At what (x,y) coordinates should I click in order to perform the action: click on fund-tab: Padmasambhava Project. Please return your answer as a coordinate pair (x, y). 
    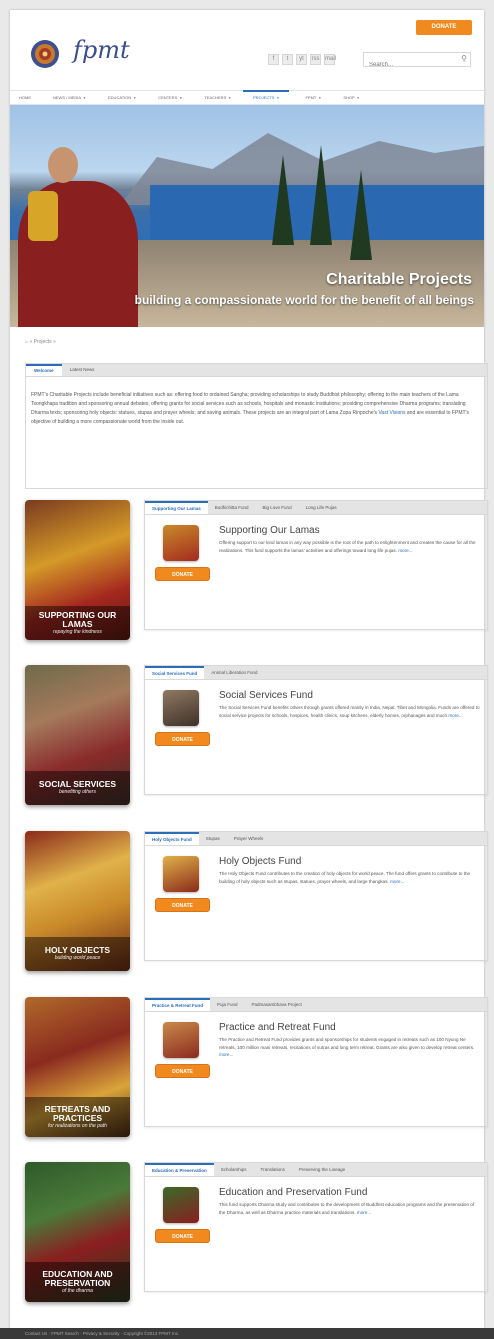
    Looking at the image, I should click on (277, 1004).